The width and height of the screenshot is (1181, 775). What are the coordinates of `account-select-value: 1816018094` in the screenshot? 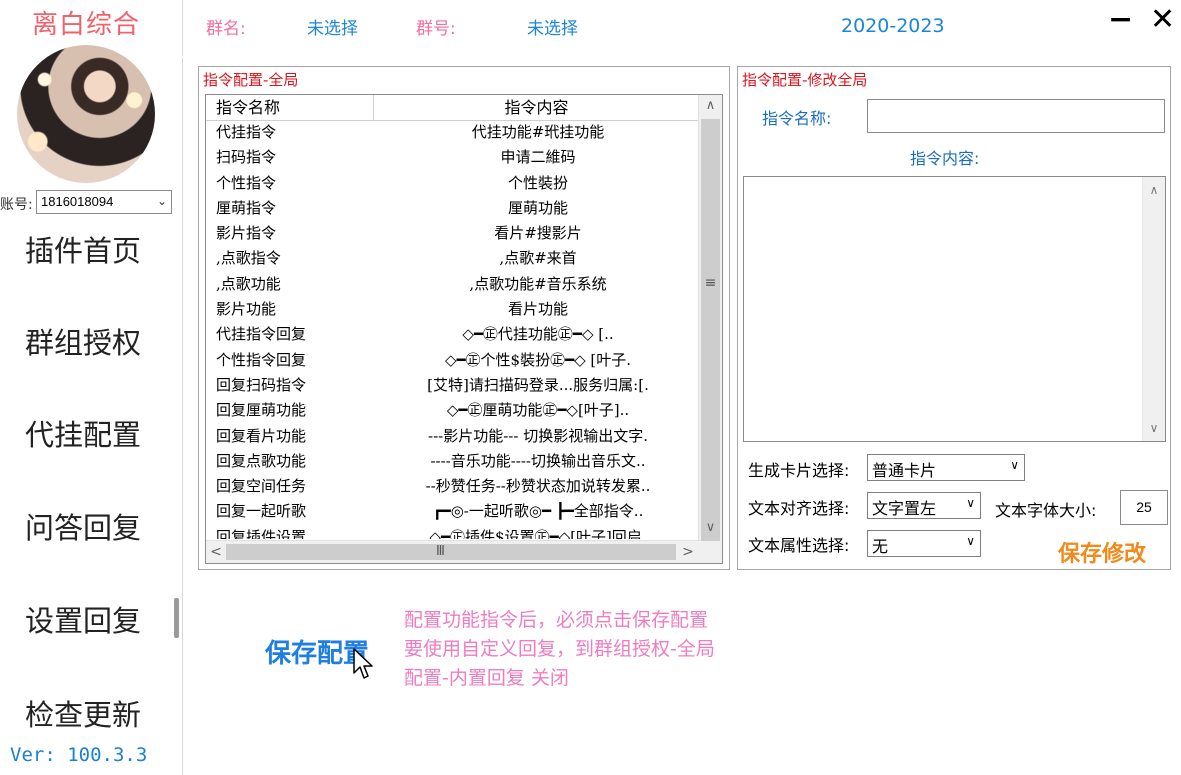 It's located at (77, 201).